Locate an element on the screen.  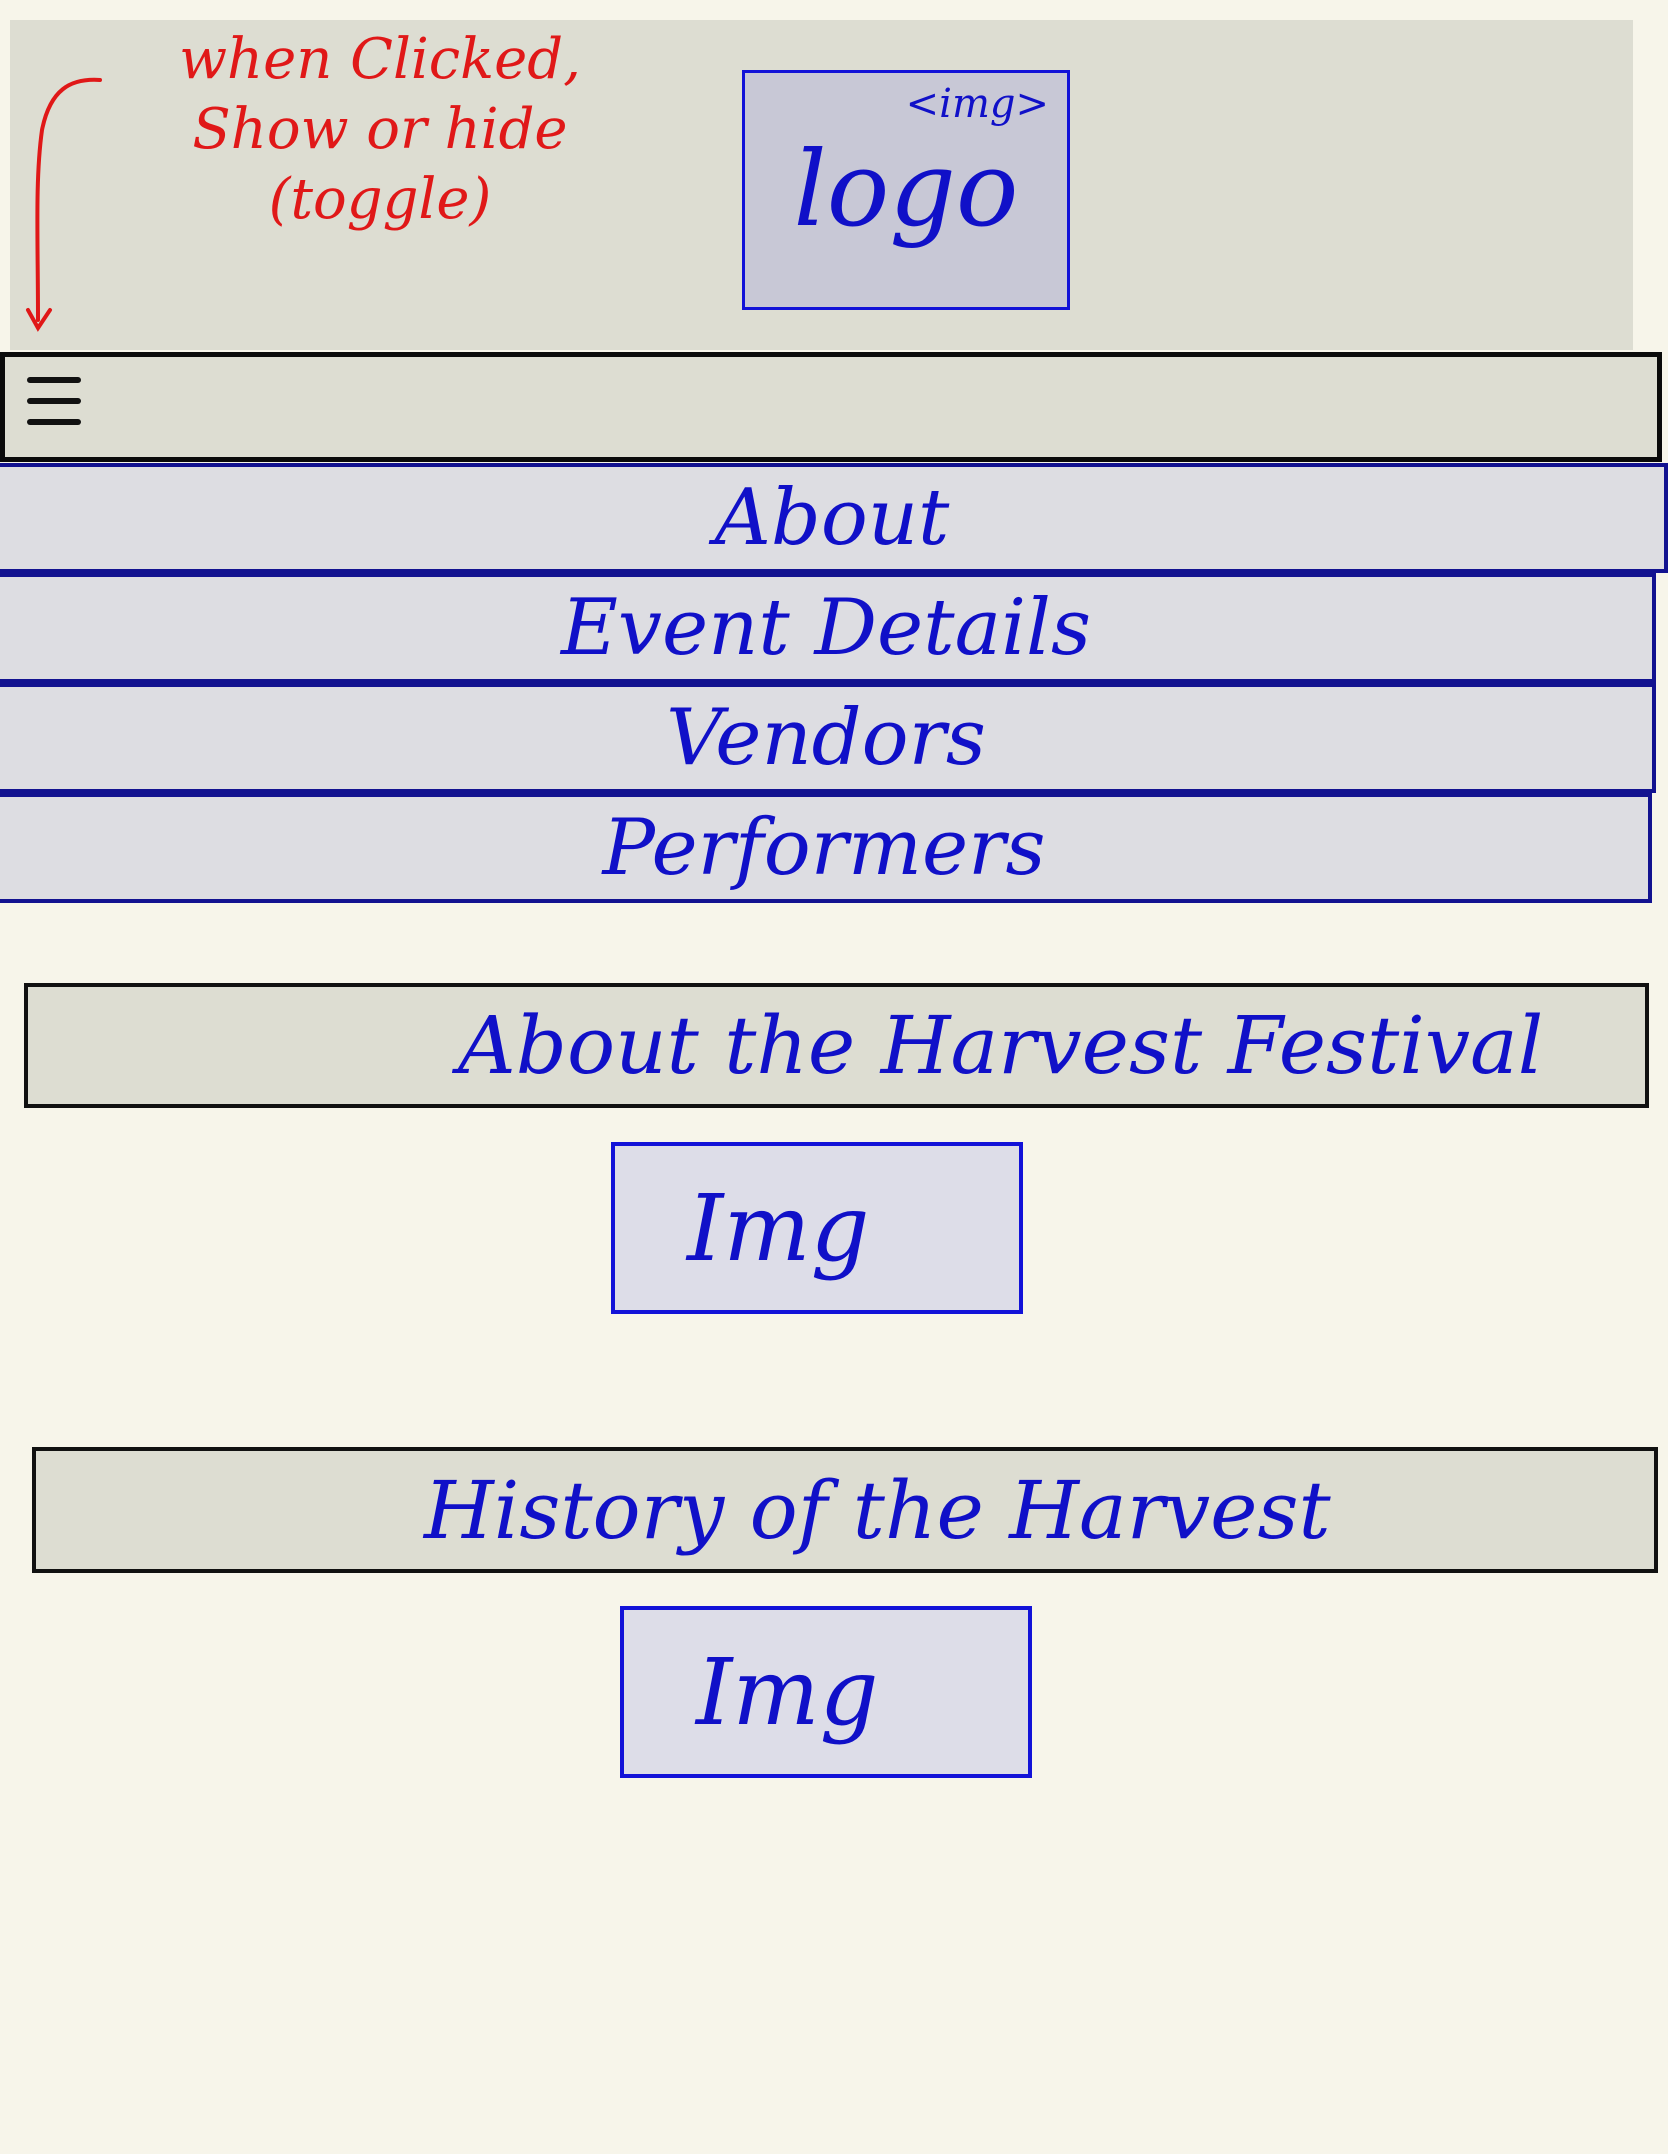
section-heading-history: History of the Harvest is located at coordinates (845, 1510).